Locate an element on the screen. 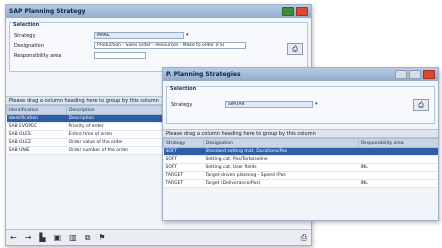  save-icon: ▣ is located at coordinates (58, 237).